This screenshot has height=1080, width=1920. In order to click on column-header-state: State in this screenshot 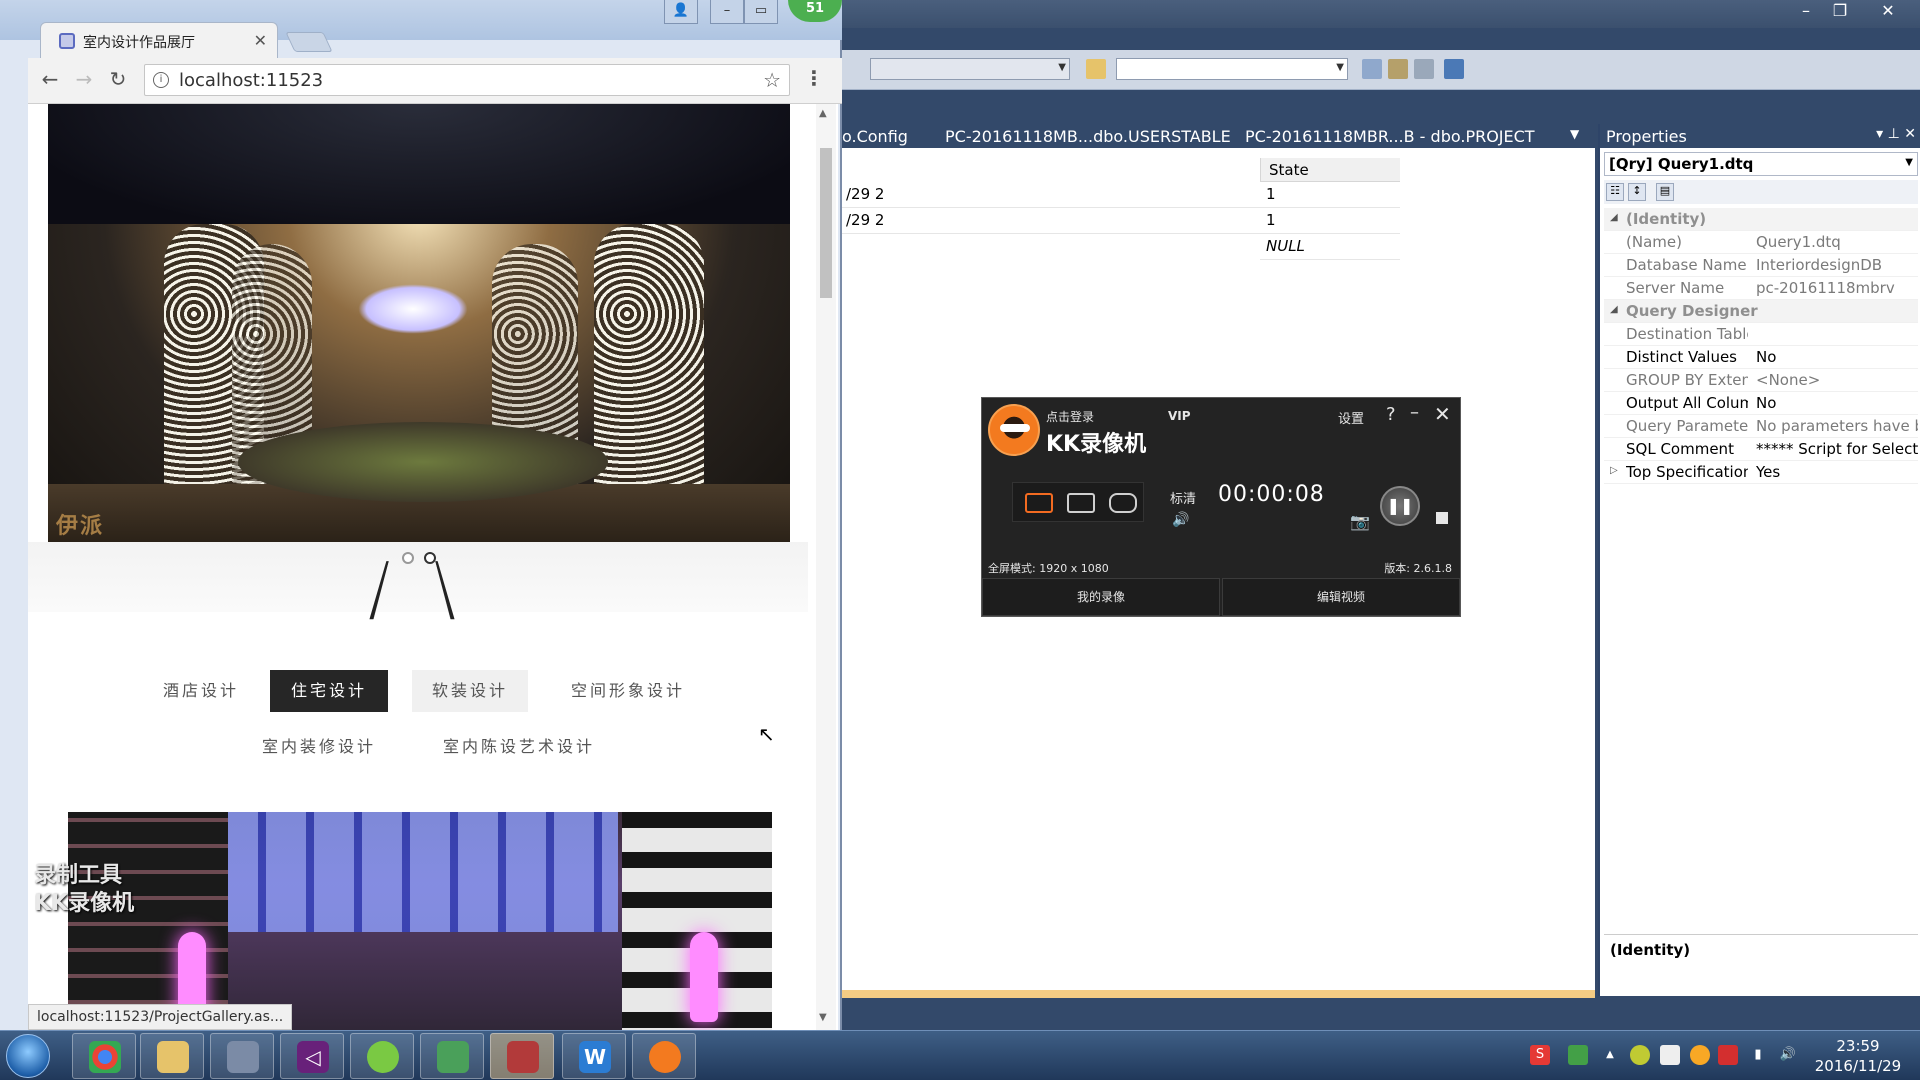, I will do `click(1330, 170)`.